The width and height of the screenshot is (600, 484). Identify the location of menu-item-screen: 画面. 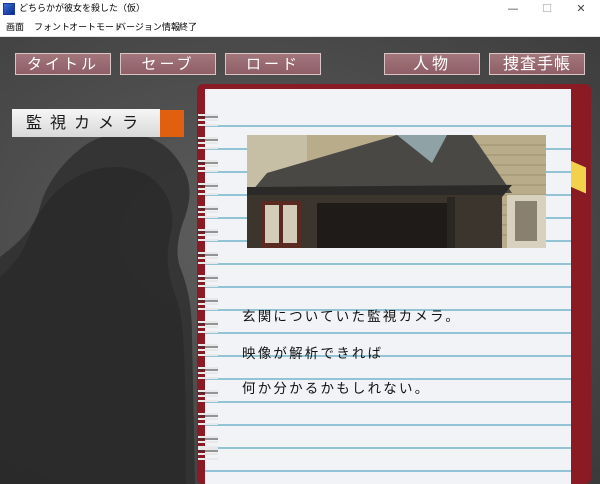
(15, 28).